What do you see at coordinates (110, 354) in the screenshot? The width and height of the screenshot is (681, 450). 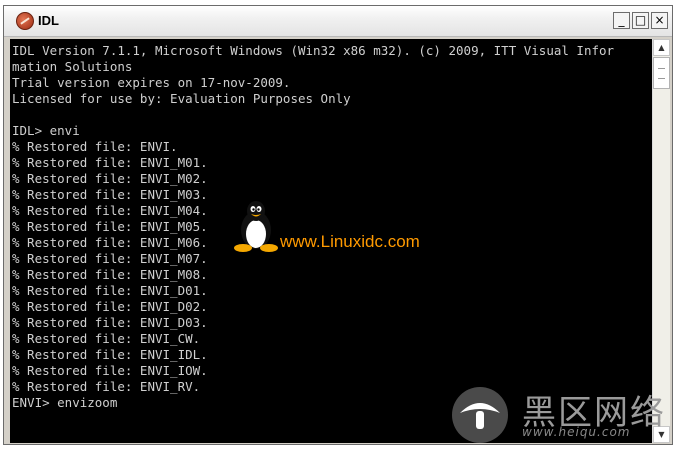 I see `console-line: % Restored file: ENVI_IDL.` at bounding box center [110, 354].